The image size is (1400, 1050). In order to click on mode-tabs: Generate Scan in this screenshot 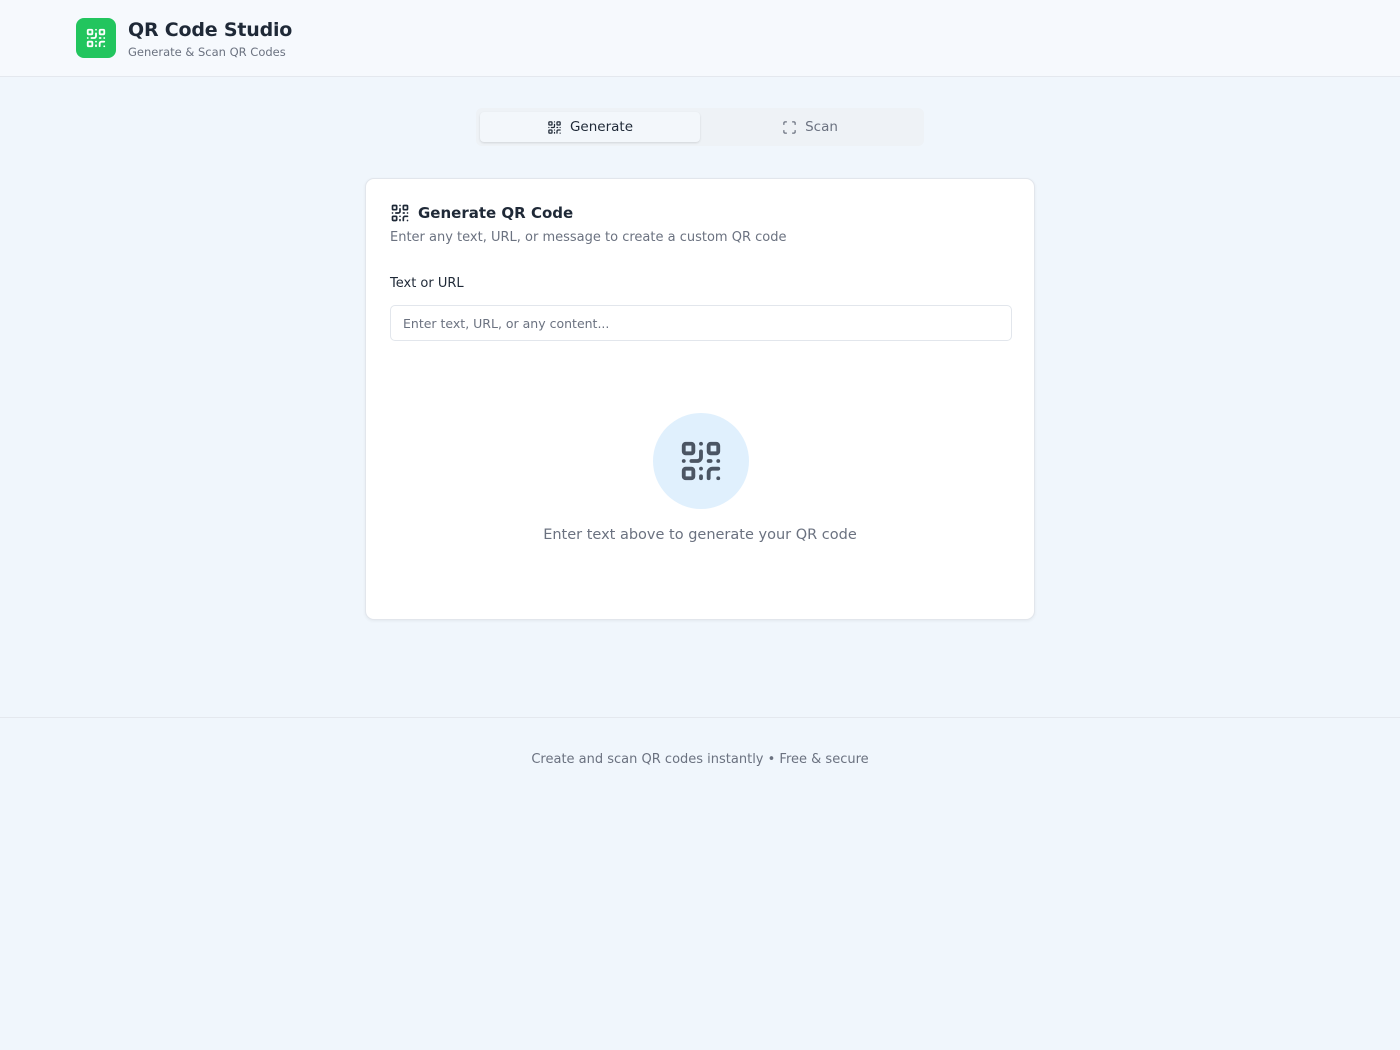, I will do `click(700, 127)`.